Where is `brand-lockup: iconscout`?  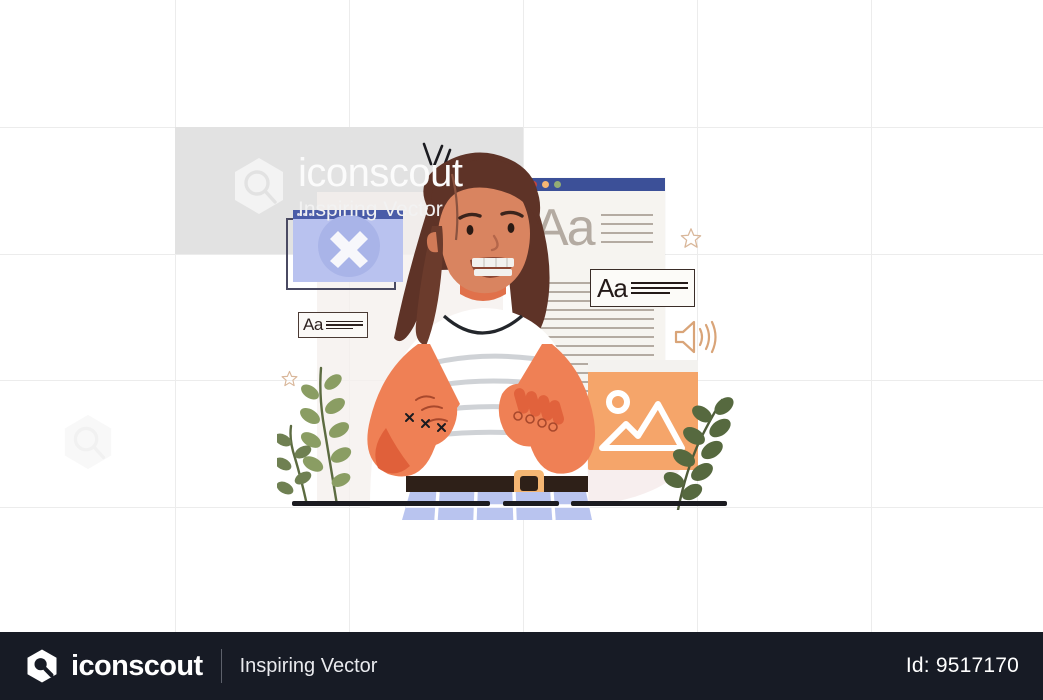 brand-lockup: iconscout is located at coordinates (113, 666).